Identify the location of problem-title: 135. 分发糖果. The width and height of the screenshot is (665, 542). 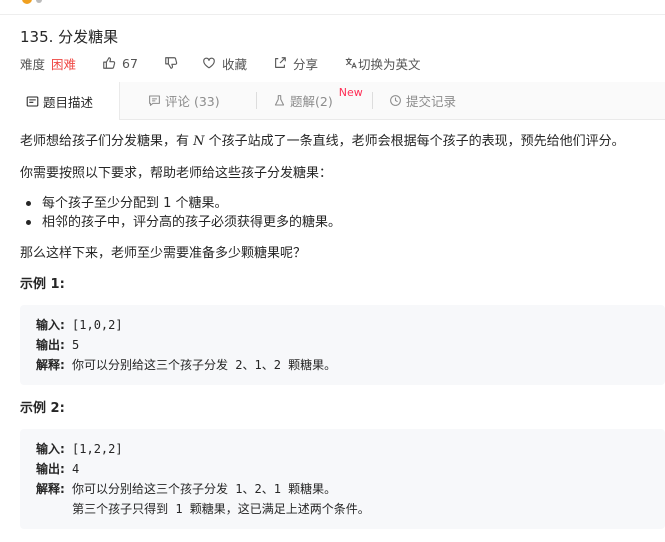
(69, 37).